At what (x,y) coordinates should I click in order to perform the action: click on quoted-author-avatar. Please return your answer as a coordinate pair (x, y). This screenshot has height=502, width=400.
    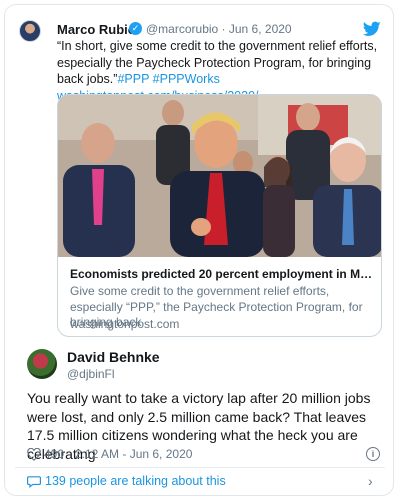
    Looking at the image, I should click on (30, 31).